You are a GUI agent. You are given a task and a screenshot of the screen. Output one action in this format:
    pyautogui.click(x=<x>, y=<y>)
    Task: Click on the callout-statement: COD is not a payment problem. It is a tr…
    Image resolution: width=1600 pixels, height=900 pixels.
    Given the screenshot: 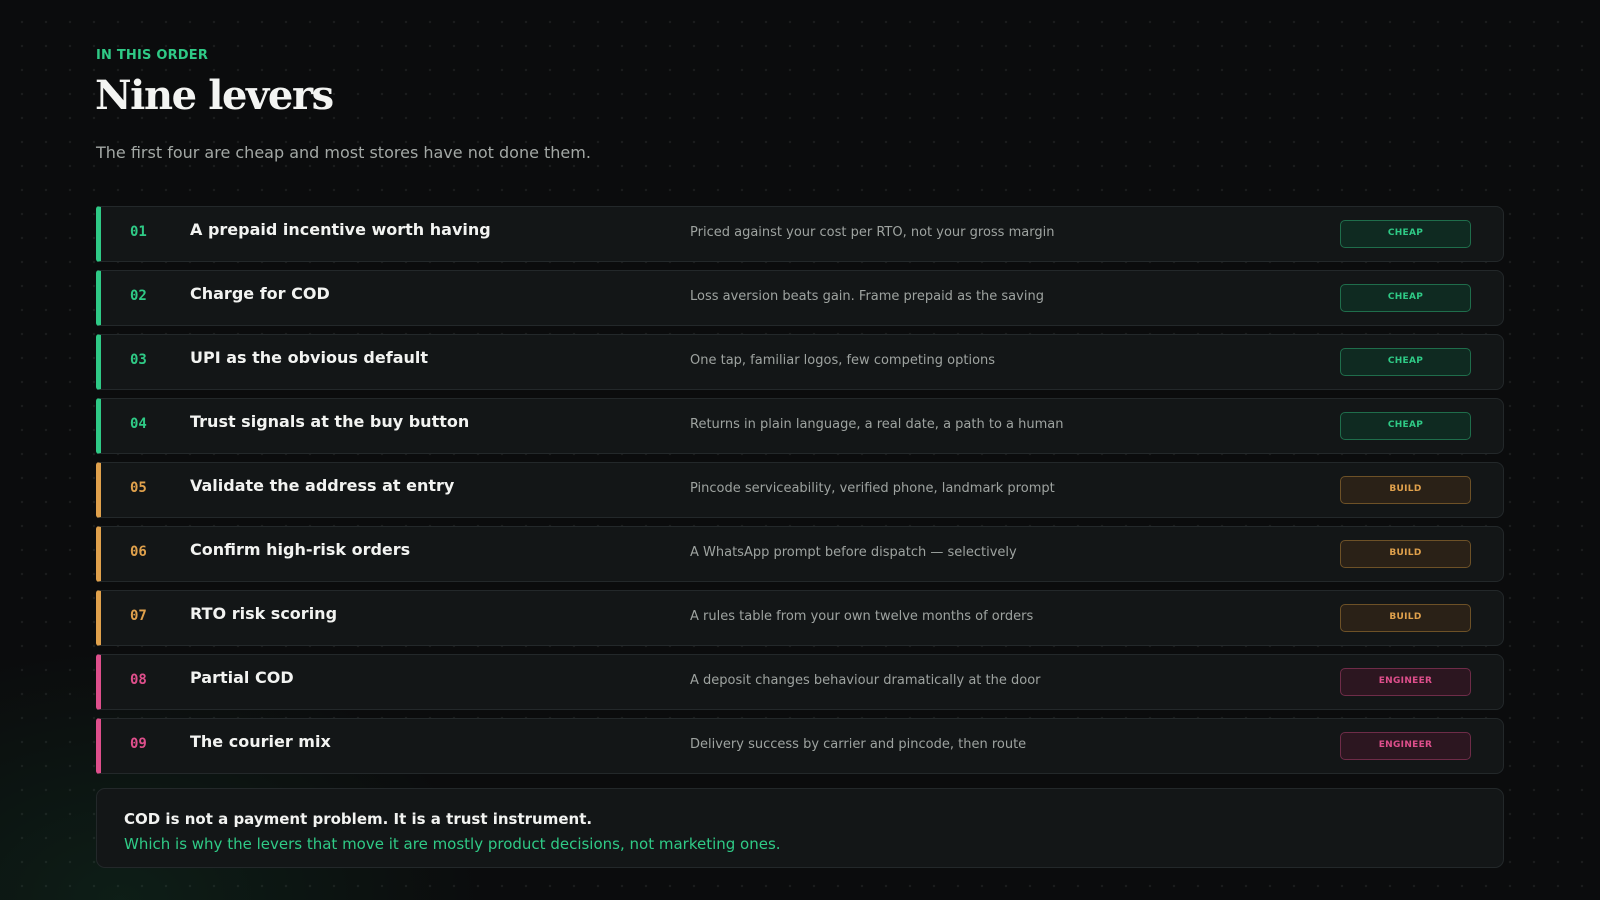 What is the action you would take?
    pyautogui.click(x=358, y=819)
    